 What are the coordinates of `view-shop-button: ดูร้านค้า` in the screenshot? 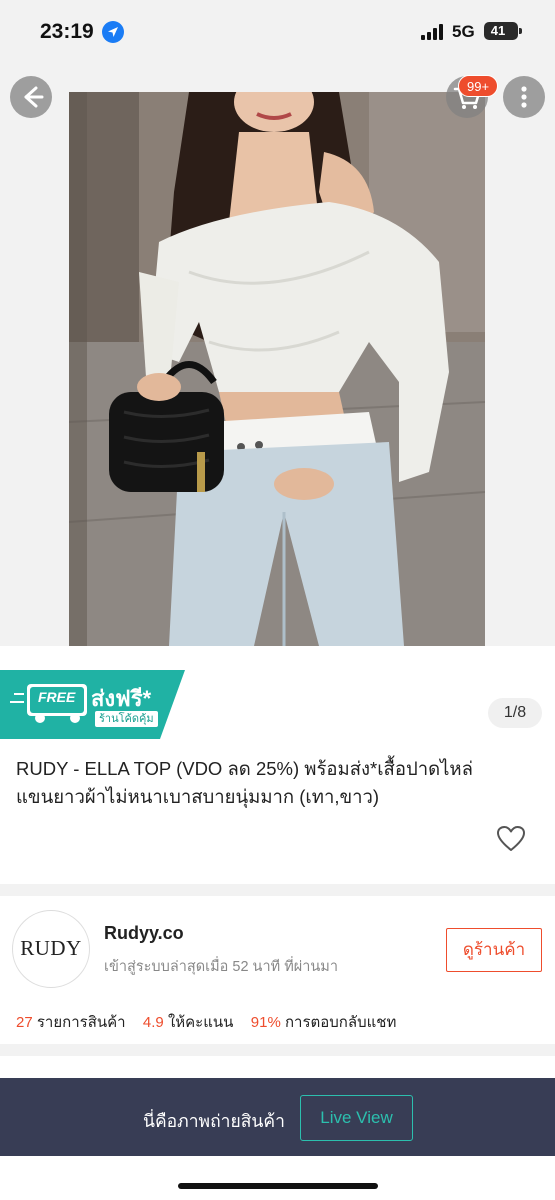 It's located at (494, 950).